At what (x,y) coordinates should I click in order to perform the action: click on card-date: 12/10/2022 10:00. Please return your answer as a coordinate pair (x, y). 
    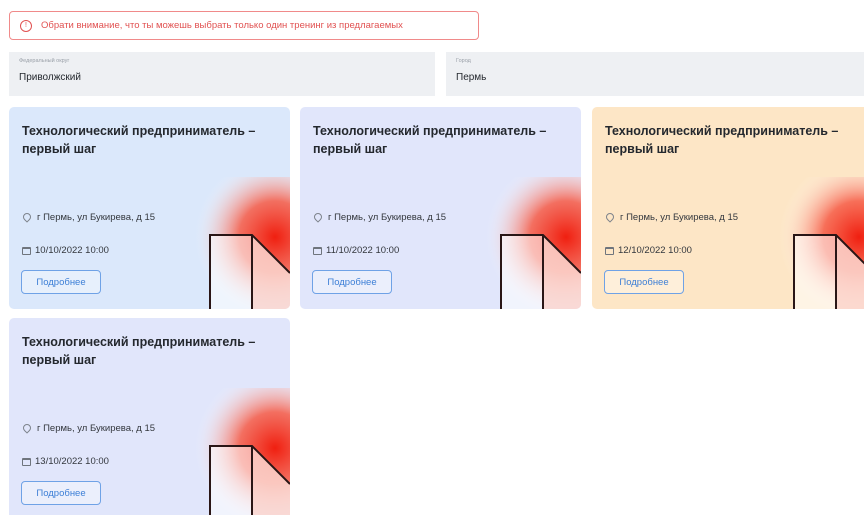
    Looking at the image, I should click on (648, 250).